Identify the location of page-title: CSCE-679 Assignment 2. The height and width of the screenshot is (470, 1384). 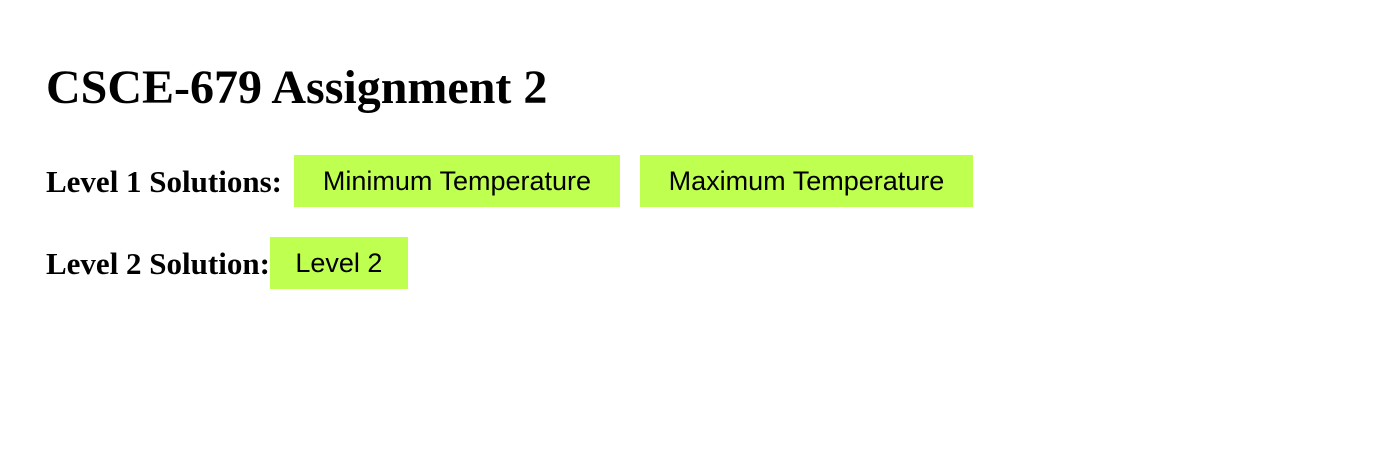
(297, 87).